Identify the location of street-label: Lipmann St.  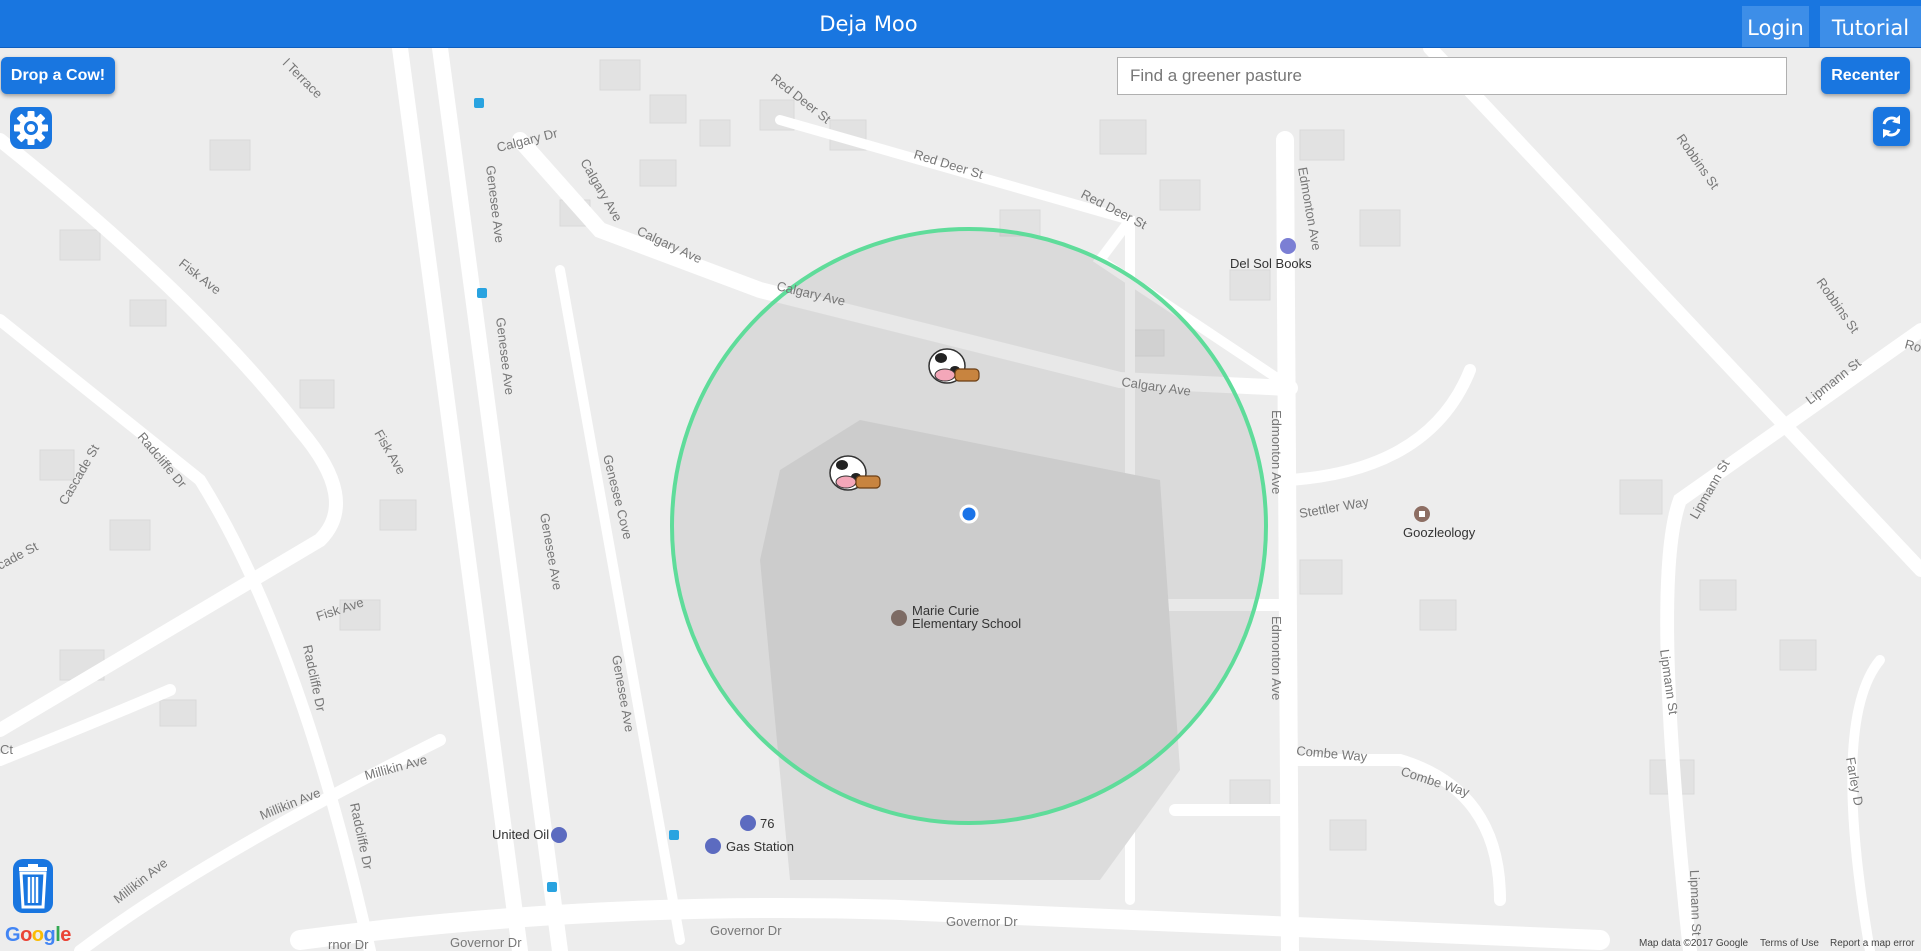
(1695, 903).